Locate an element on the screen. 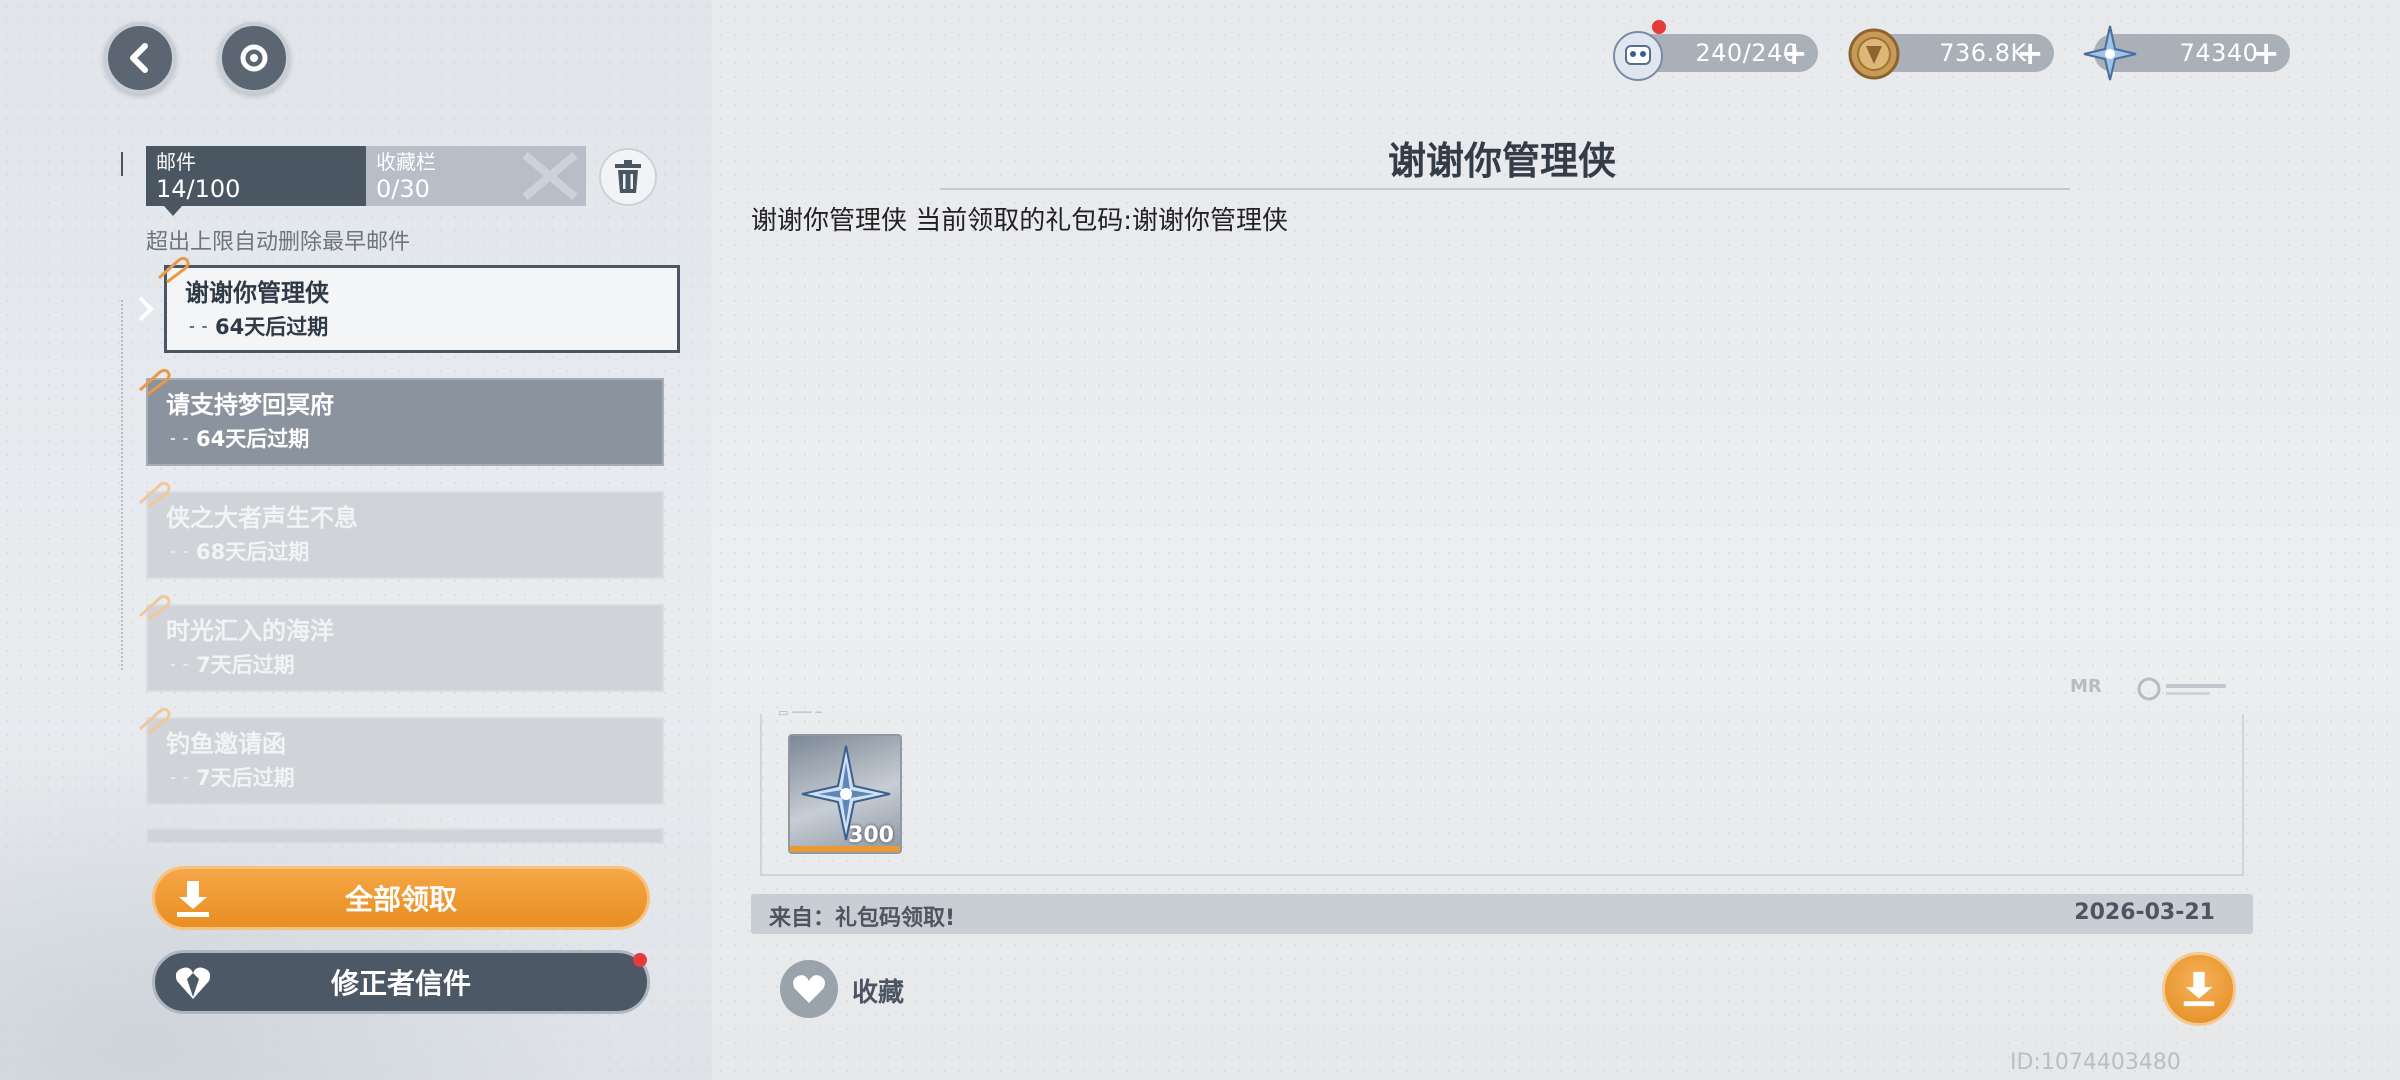  attachment-item: 300 is located at coordinates (845, 794).